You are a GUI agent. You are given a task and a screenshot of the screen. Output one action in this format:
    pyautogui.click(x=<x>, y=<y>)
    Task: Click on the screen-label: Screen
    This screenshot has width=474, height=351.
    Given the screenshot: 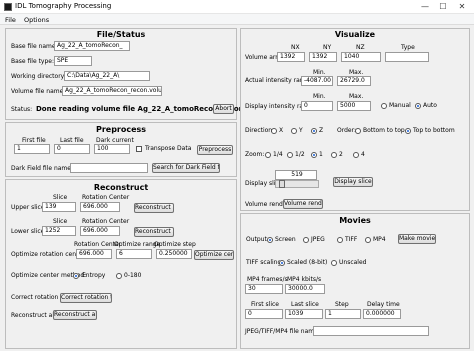 What is the action you would take?
    pyautogui.click(x=285, y=239)
    